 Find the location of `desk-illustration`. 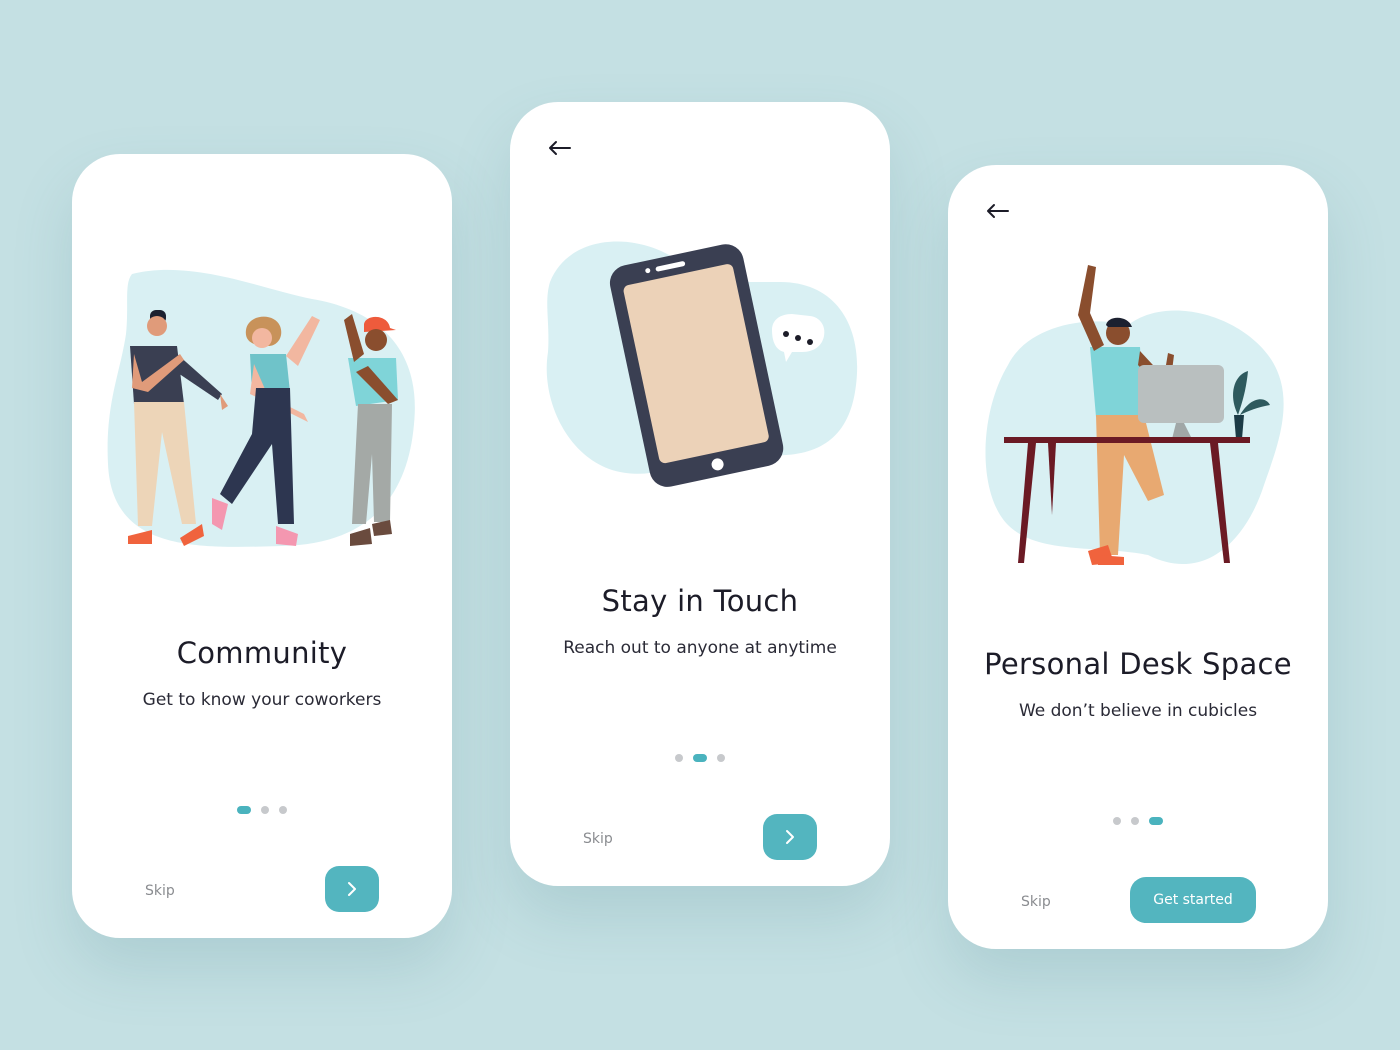

desk-illustration is located at coordinates (1134, 415).